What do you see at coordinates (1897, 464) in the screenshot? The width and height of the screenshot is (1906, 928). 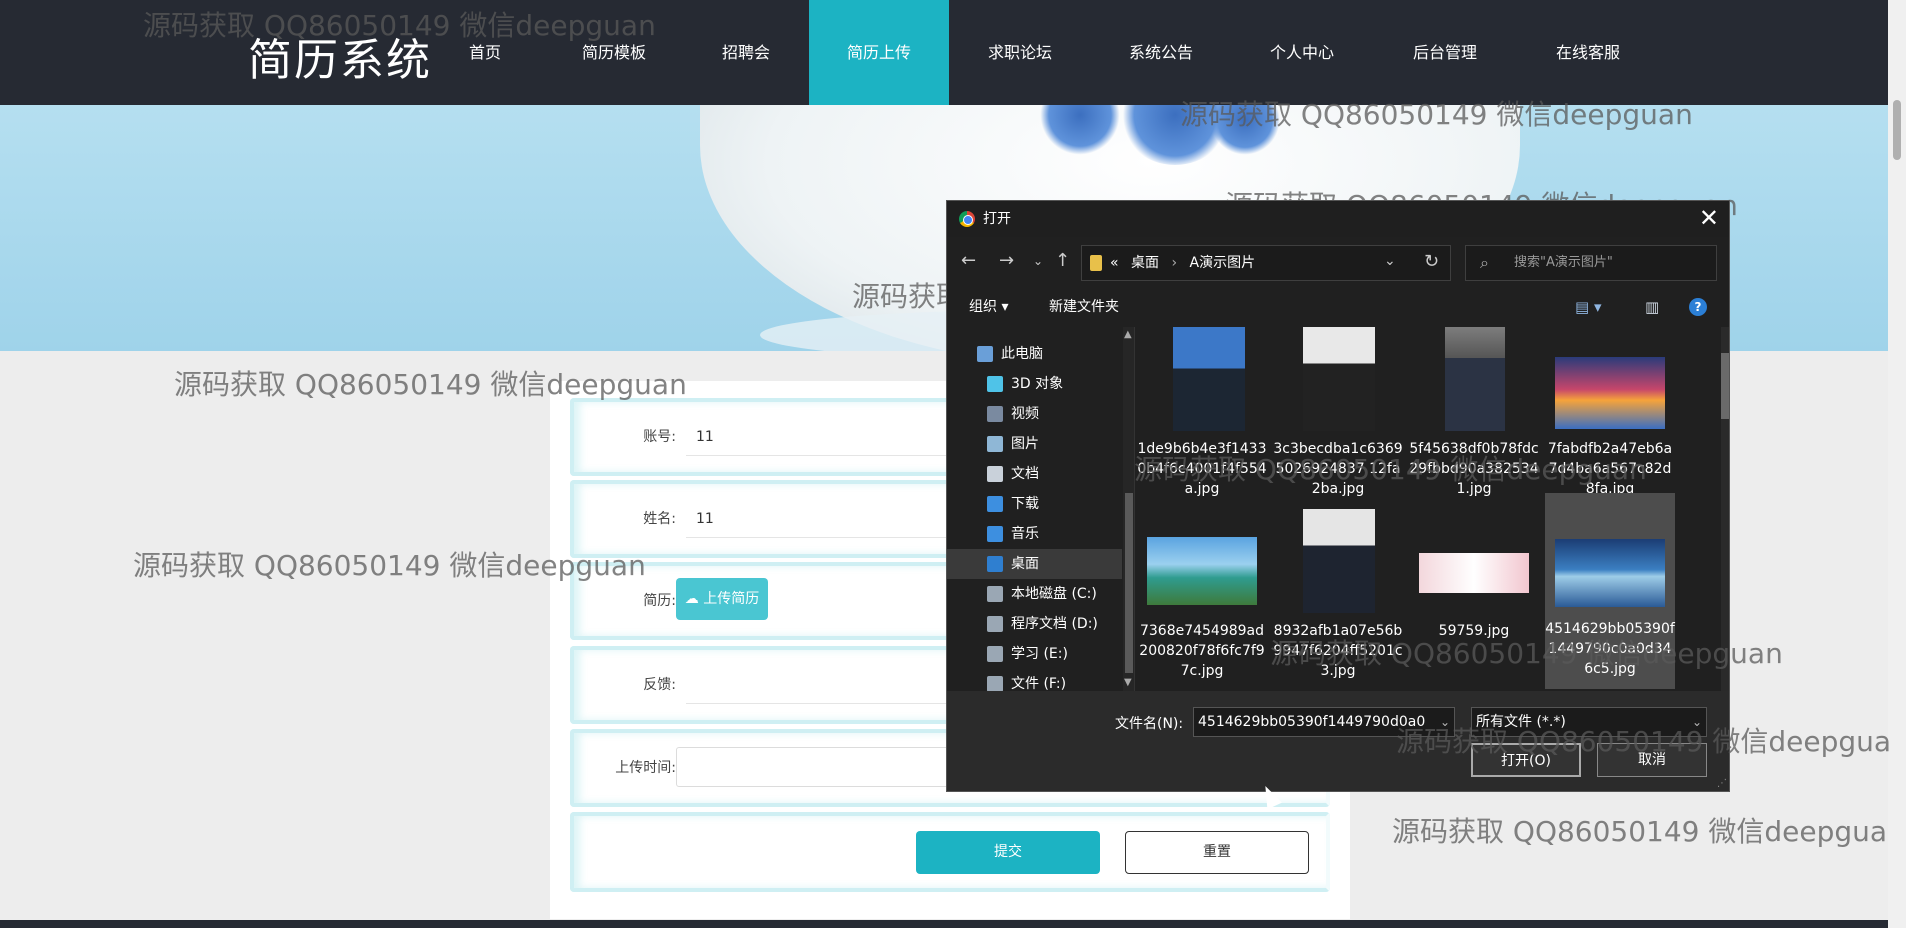 I see `page-scrollbar` at bounding box center [1897, 464].